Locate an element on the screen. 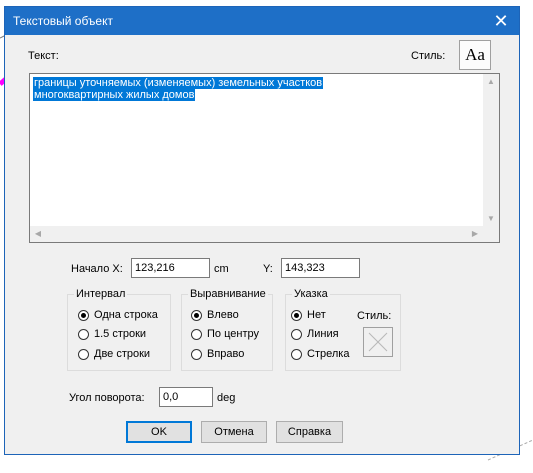 This screenshot has width=533, height=473. scroll-down-icon: ▼ is located at coordinates (491, 219).